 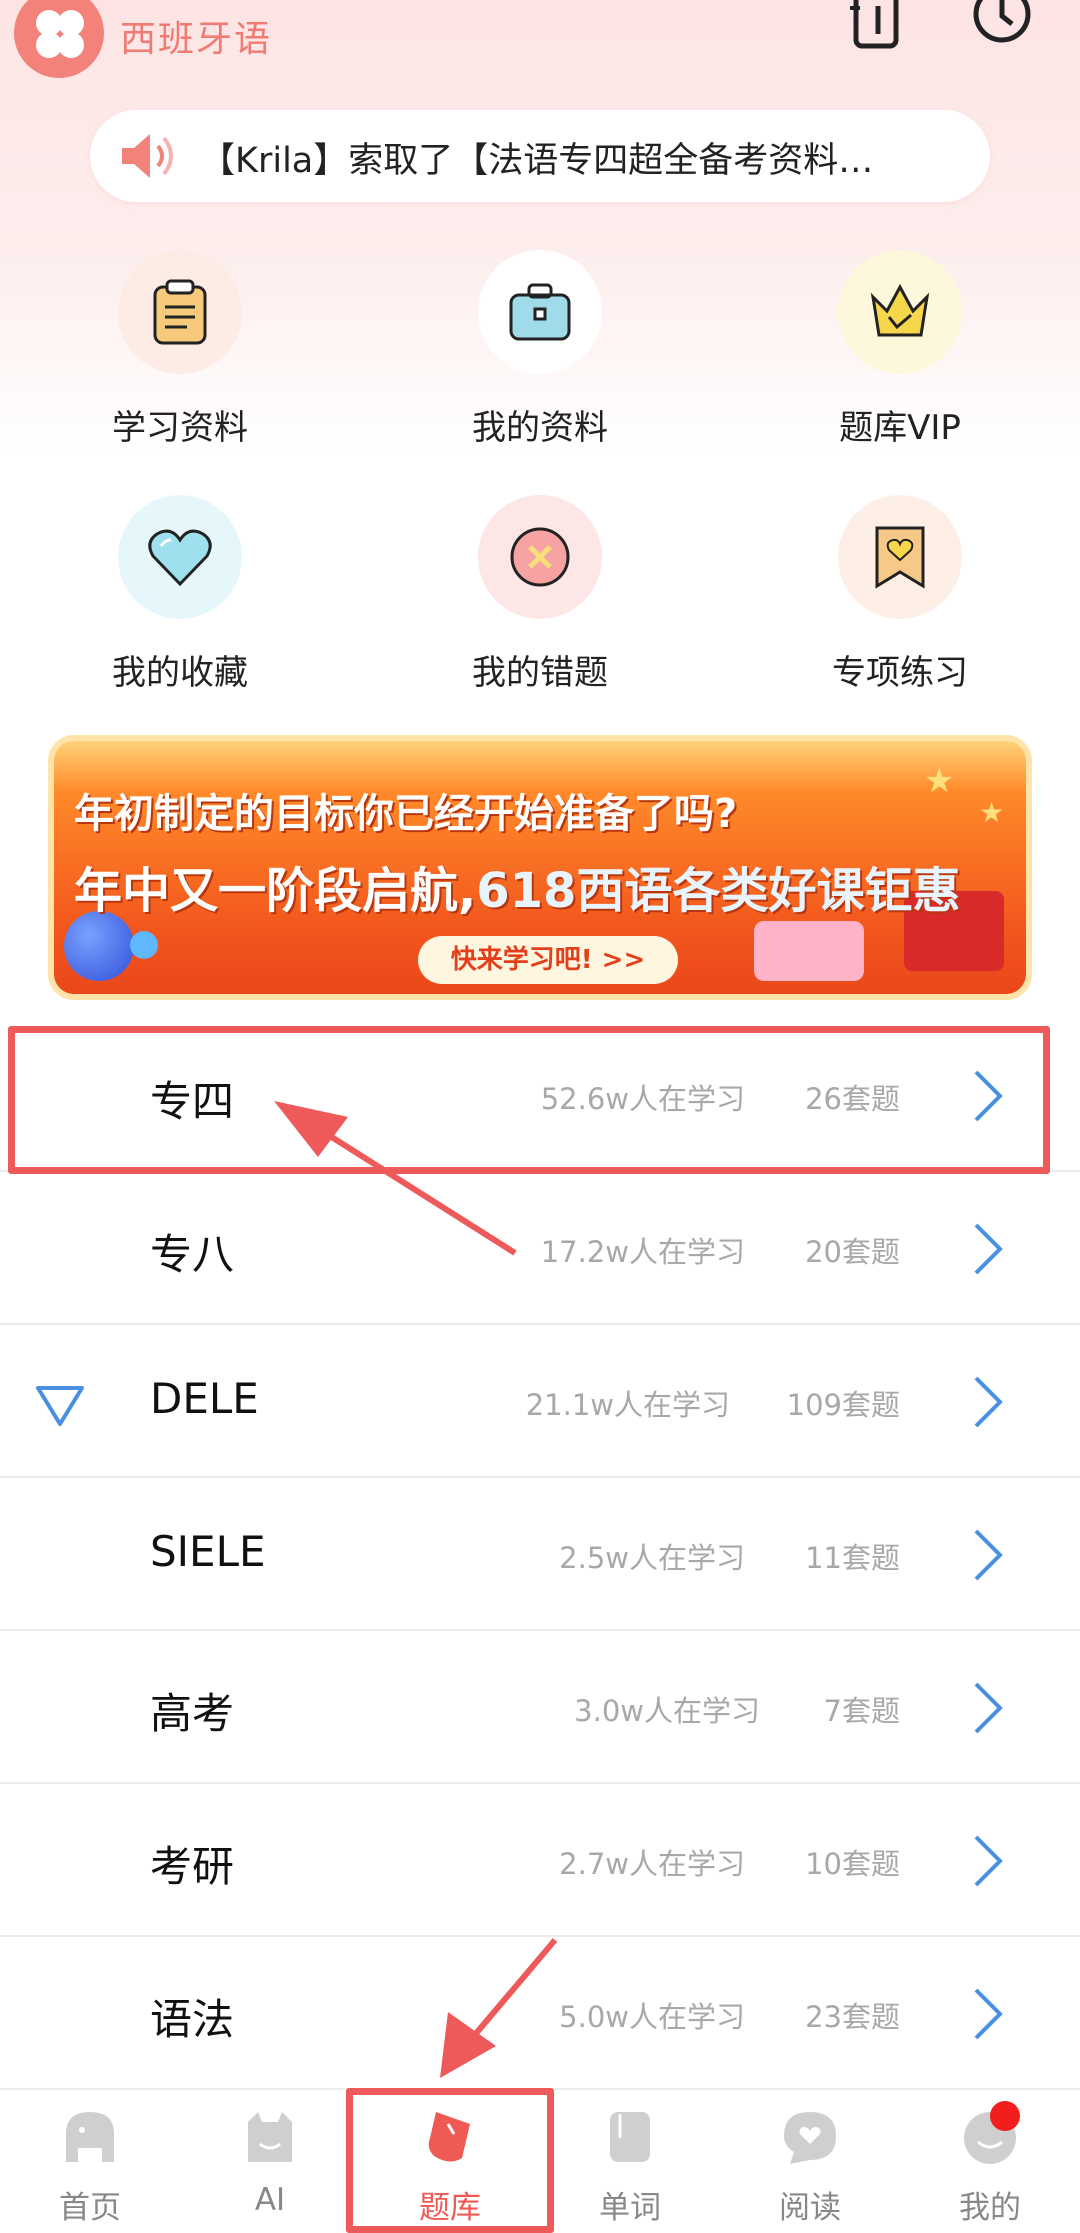 I want to click on list-item-dele: DELE 21.1w人在学习 109套题, so click(x=540, y=1402).